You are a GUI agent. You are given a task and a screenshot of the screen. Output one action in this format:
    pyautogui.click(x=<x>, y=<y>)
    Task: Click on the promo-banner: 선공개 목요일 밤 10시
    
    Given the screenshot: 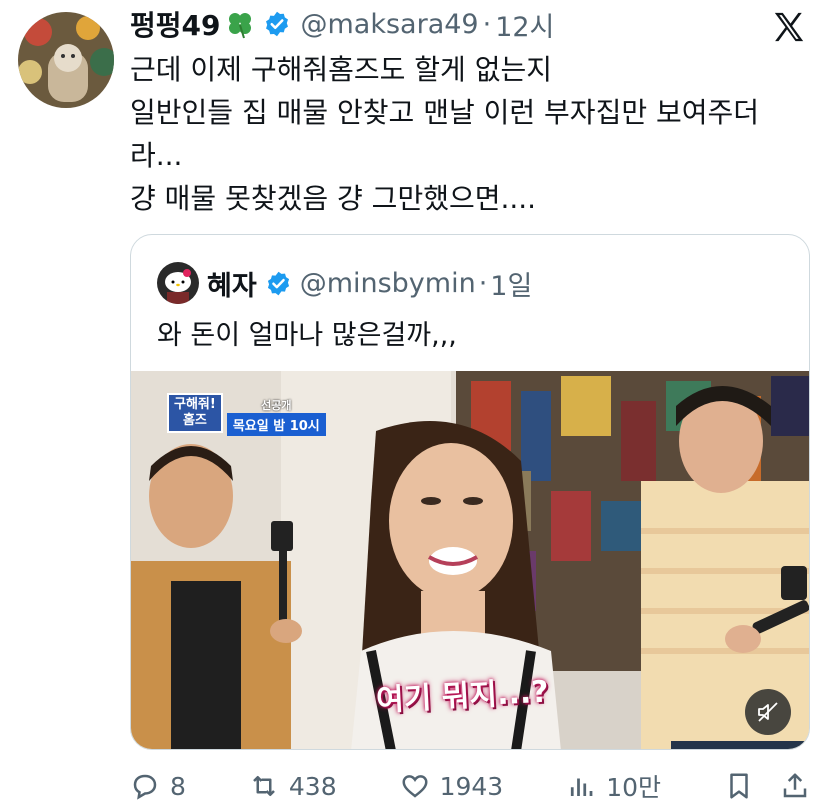 What is the action you would take?
    pyautogui.click(x=276, y=416)
    